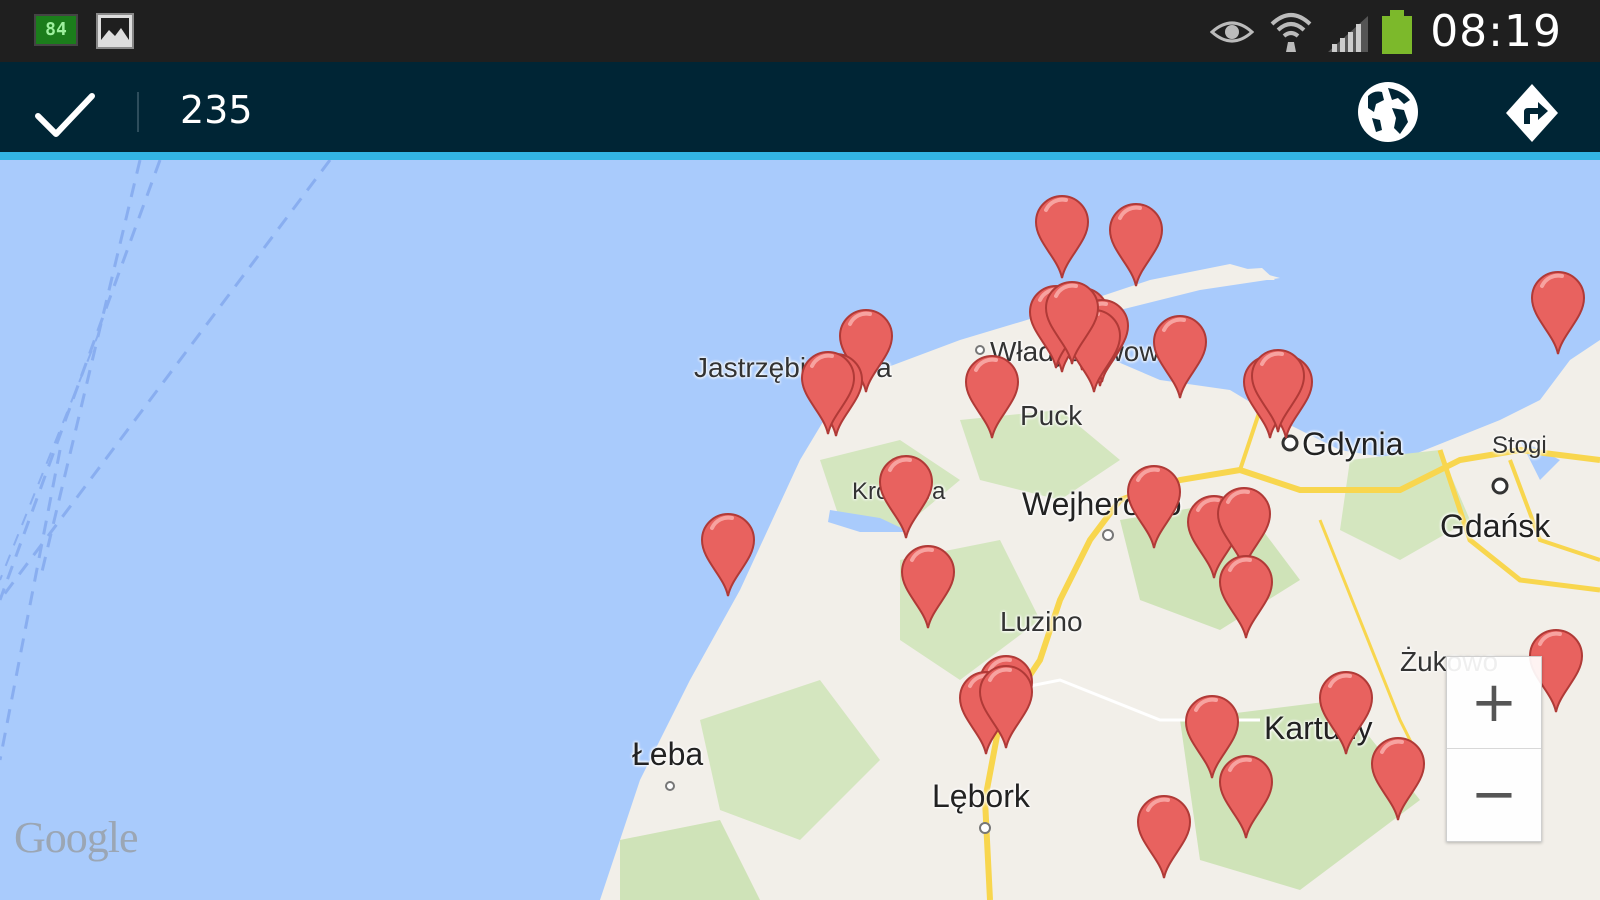  I want to click on action-bar-divider, so click(138, 112).